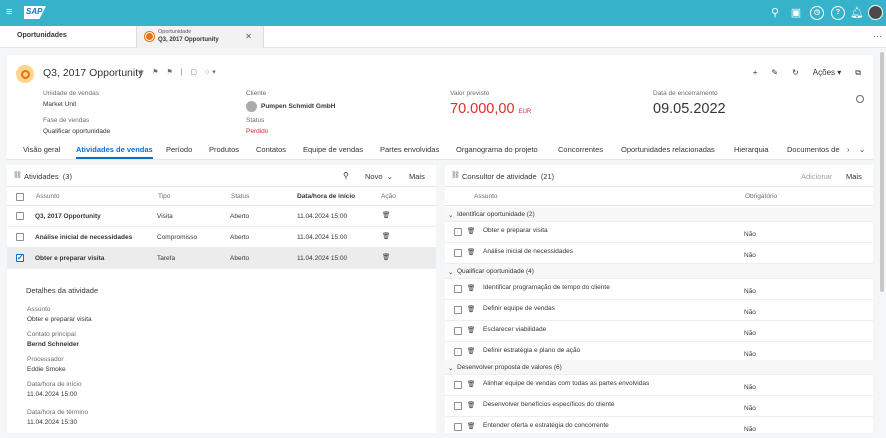 The image size is (886, 438). Describe the element at coordinates (659, 331) in the screenshot. I see `list-item: 🗑︎ Esclarecer viabilidade Não` at that location.